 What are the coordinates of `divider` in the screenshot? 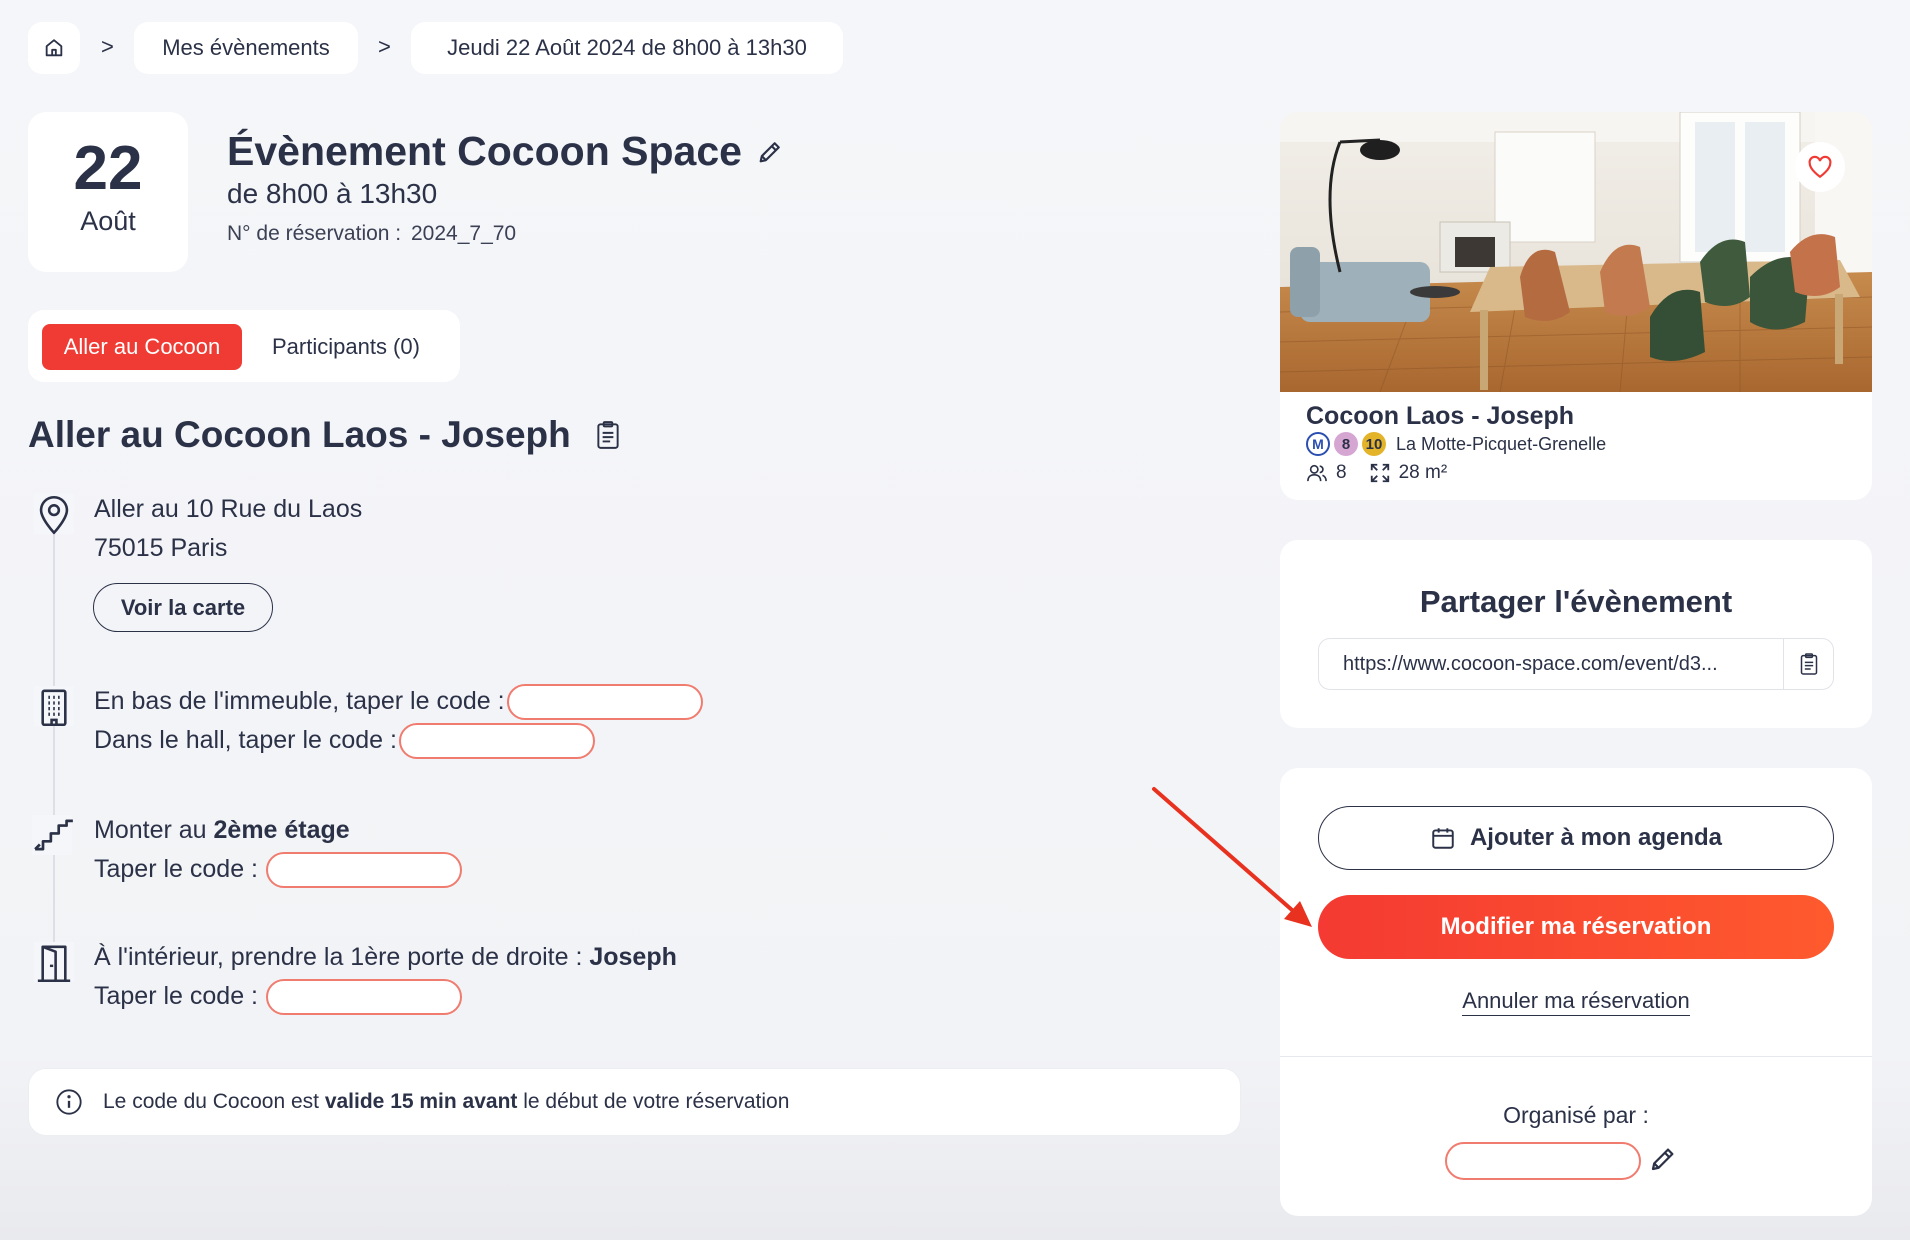 It's located at (1576, 1056).